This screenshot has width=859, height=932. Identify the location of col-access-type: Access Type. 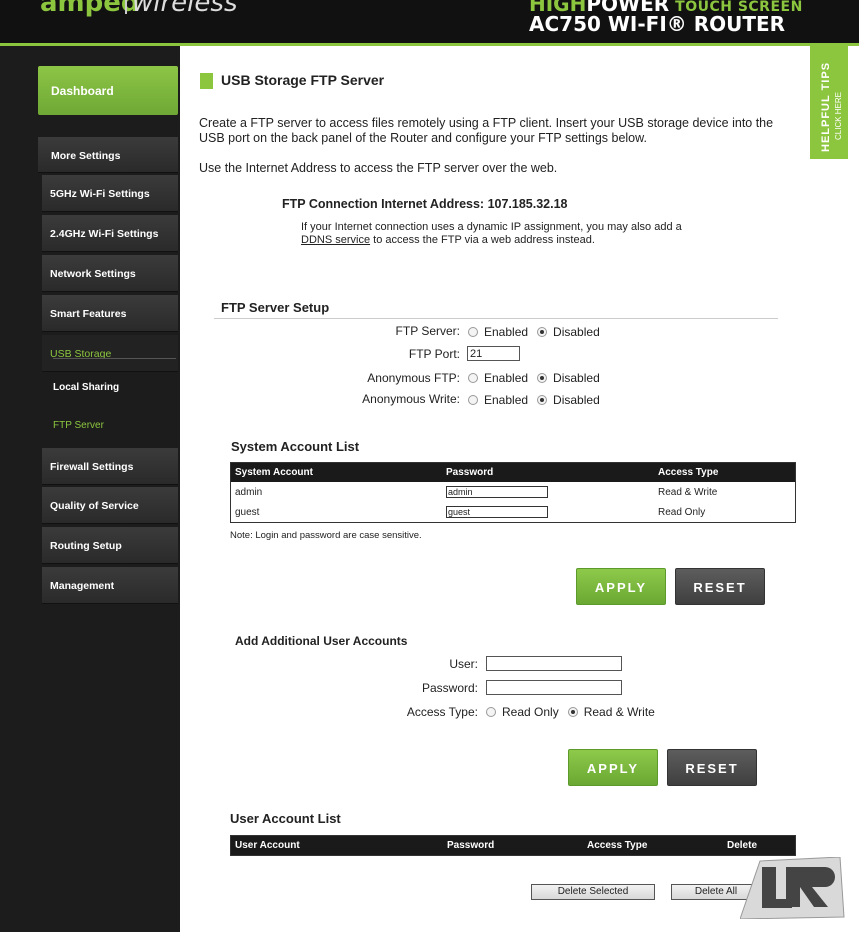
(688, 472).